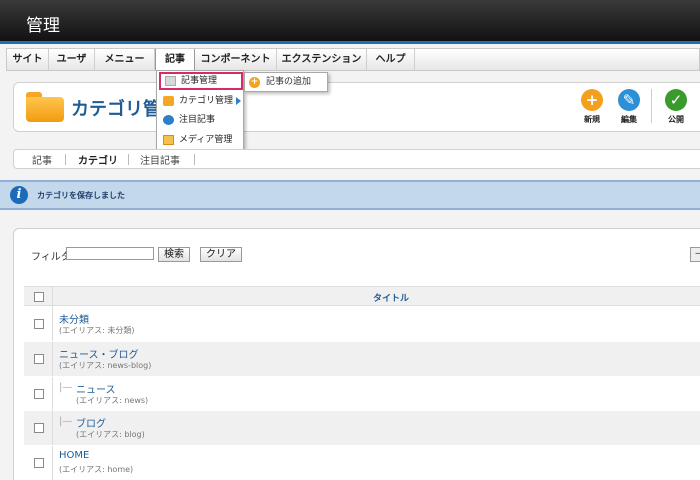 This screenshot has width=700, height=480. What do you see at coordinates (322, 59) in the screenshot?
I see `menu-item-extensions: エクステンション` at bounding box center [322, 59].